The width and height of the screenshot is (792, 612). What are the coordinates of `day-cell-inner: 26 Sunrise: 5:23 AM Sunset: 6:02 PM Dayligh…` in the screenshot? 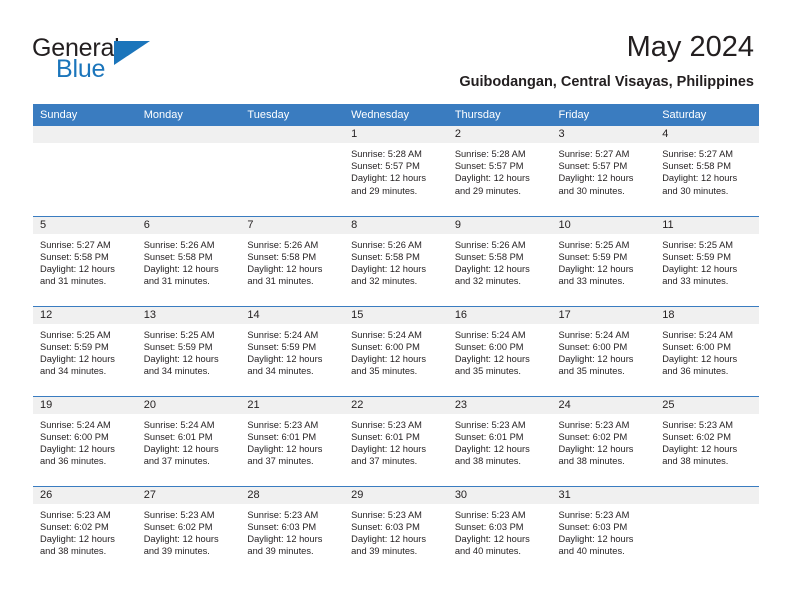 It's located at (85, 531).